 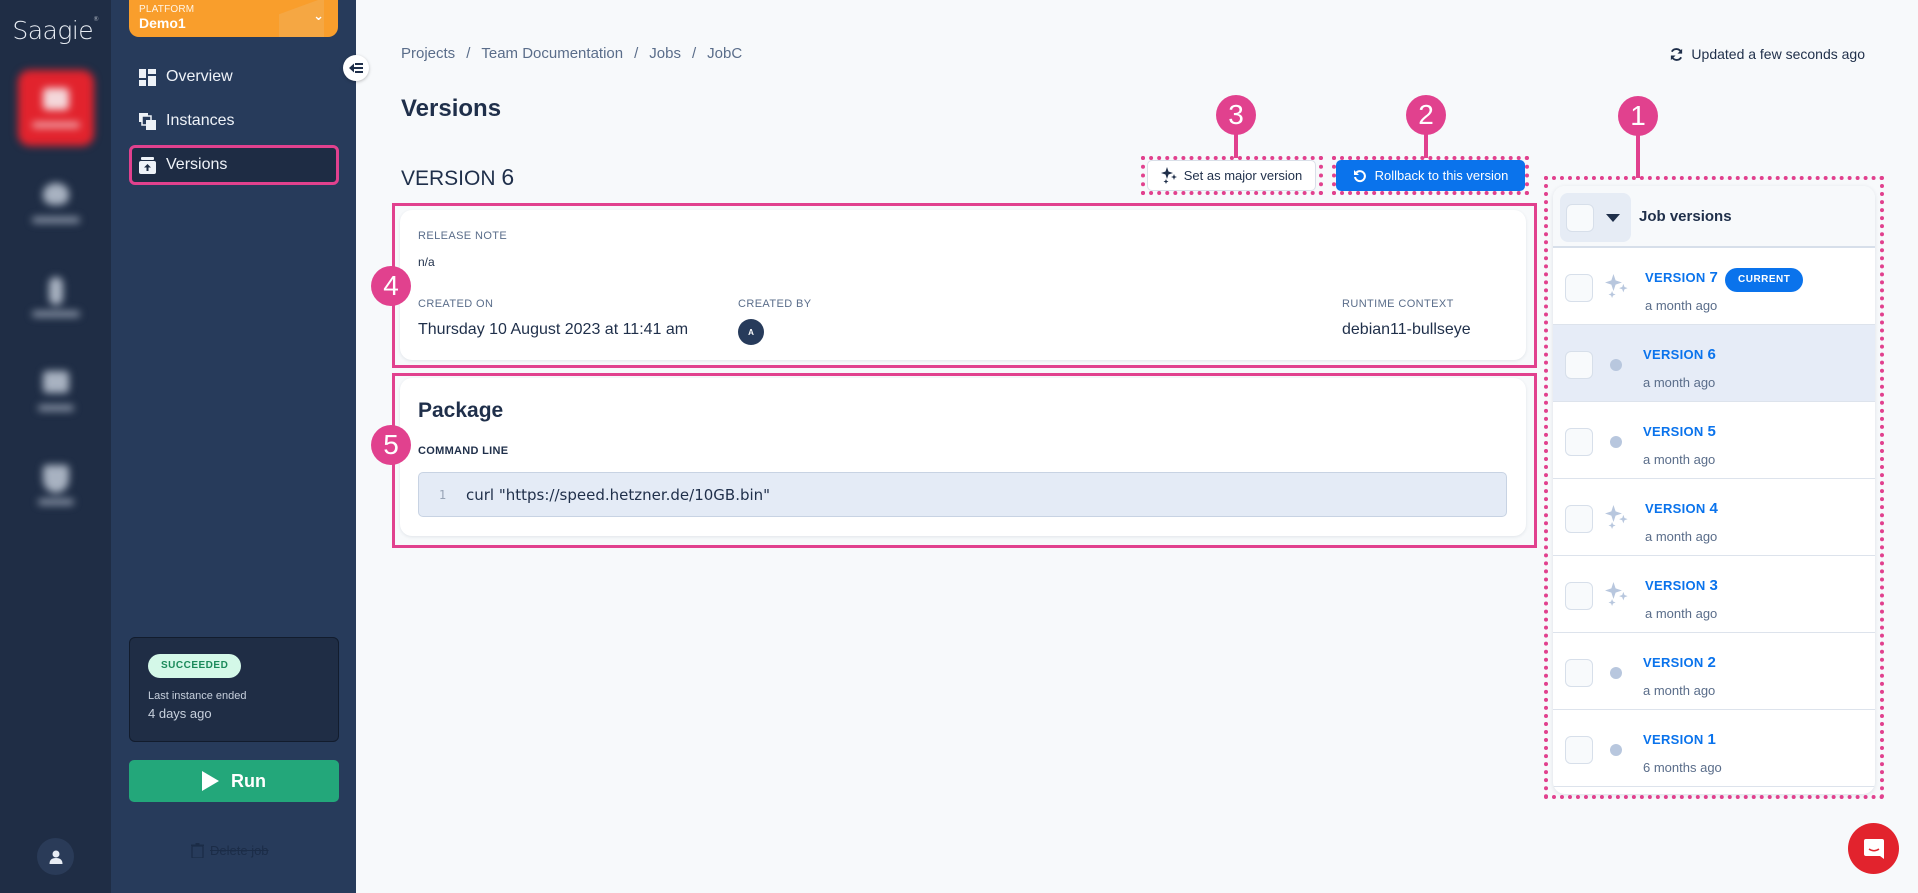 What do you see at coordinates (391, 445) in the screenshot?
I see `annotation-badge-5: 5` at bounding box center [391, 445].